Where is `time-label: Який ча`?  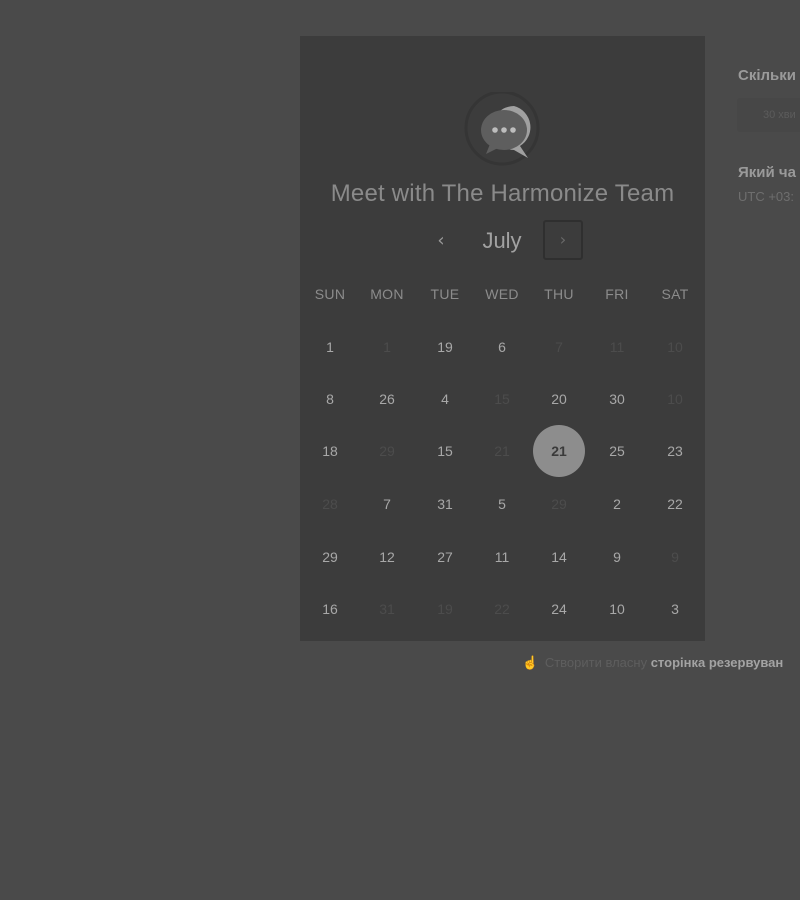
time-label: Який ча is located at coordinates (767, 172).